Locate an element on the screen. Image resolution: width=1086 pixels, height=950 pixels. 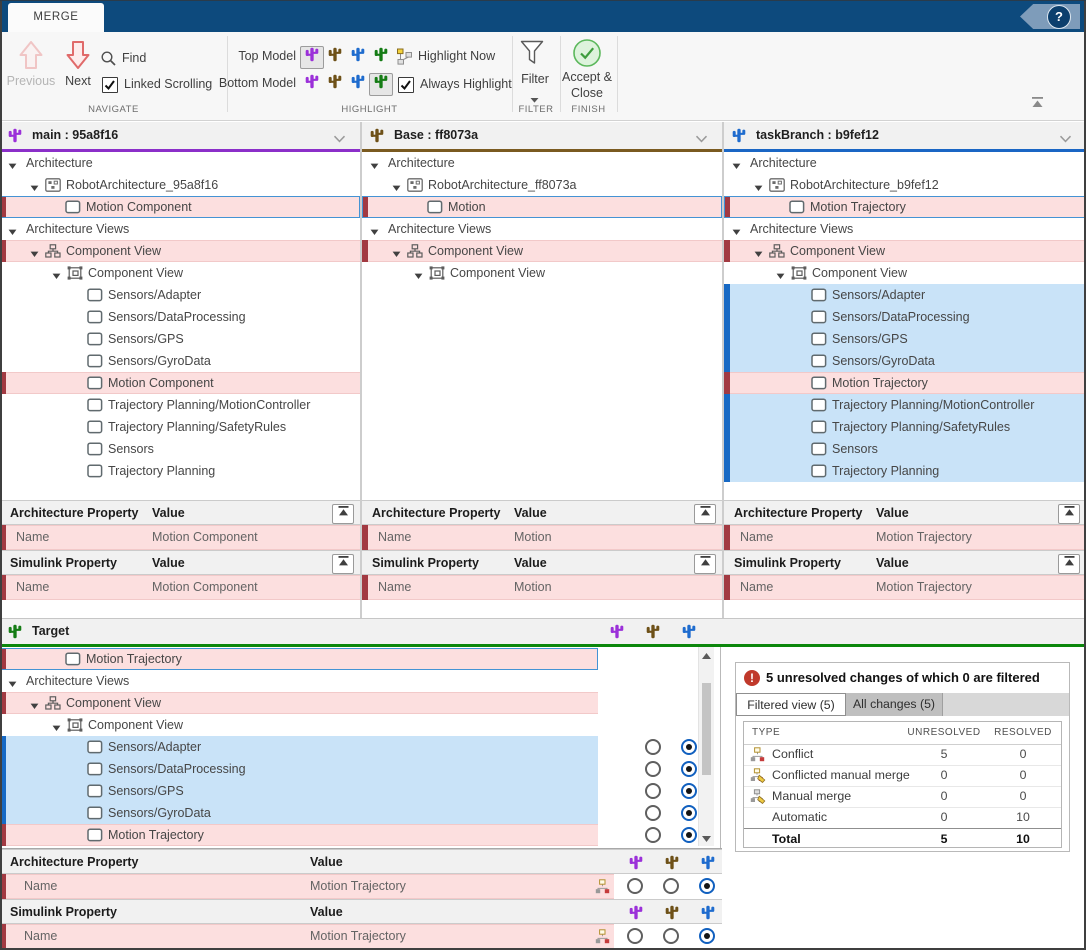
panel-header: main : 95a8f16 is located at coordinates (180, 135).